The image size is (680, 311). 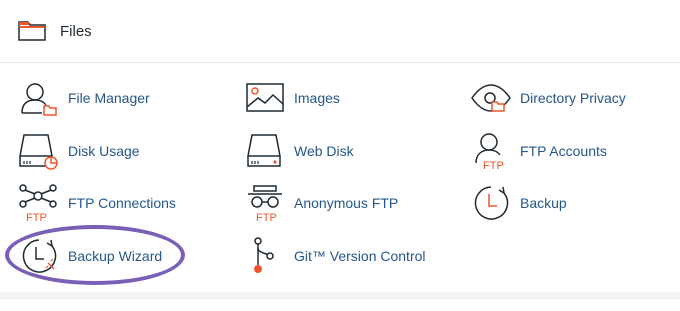 I want to click on backup-label: Backup, so click(x=543, y=203).